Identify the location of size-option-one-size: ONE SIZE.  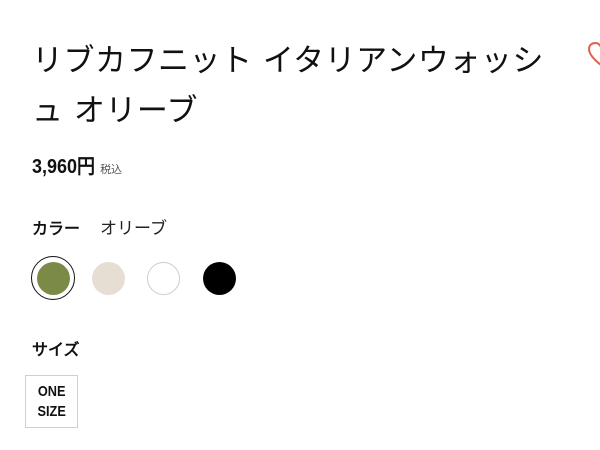
(51, 401).